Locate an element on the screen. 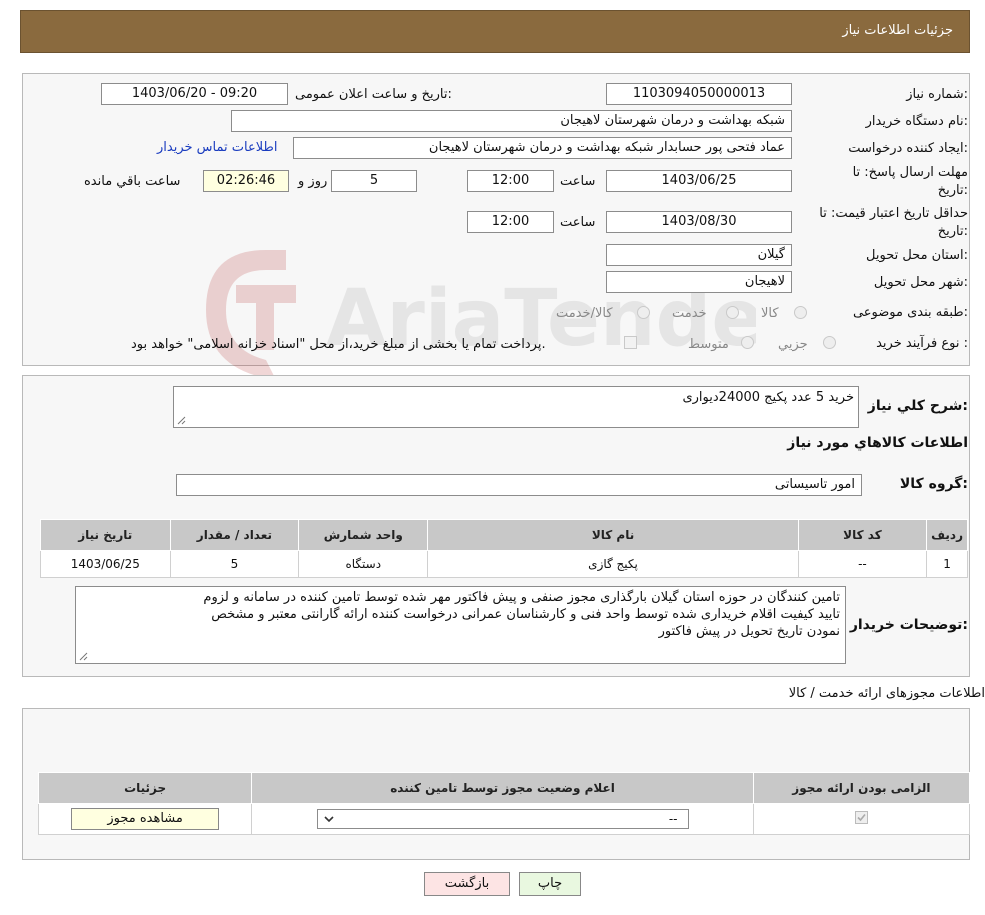 This screenshot has height=915, width=985. print-button: چاپ is located at coordinates (550, 884).